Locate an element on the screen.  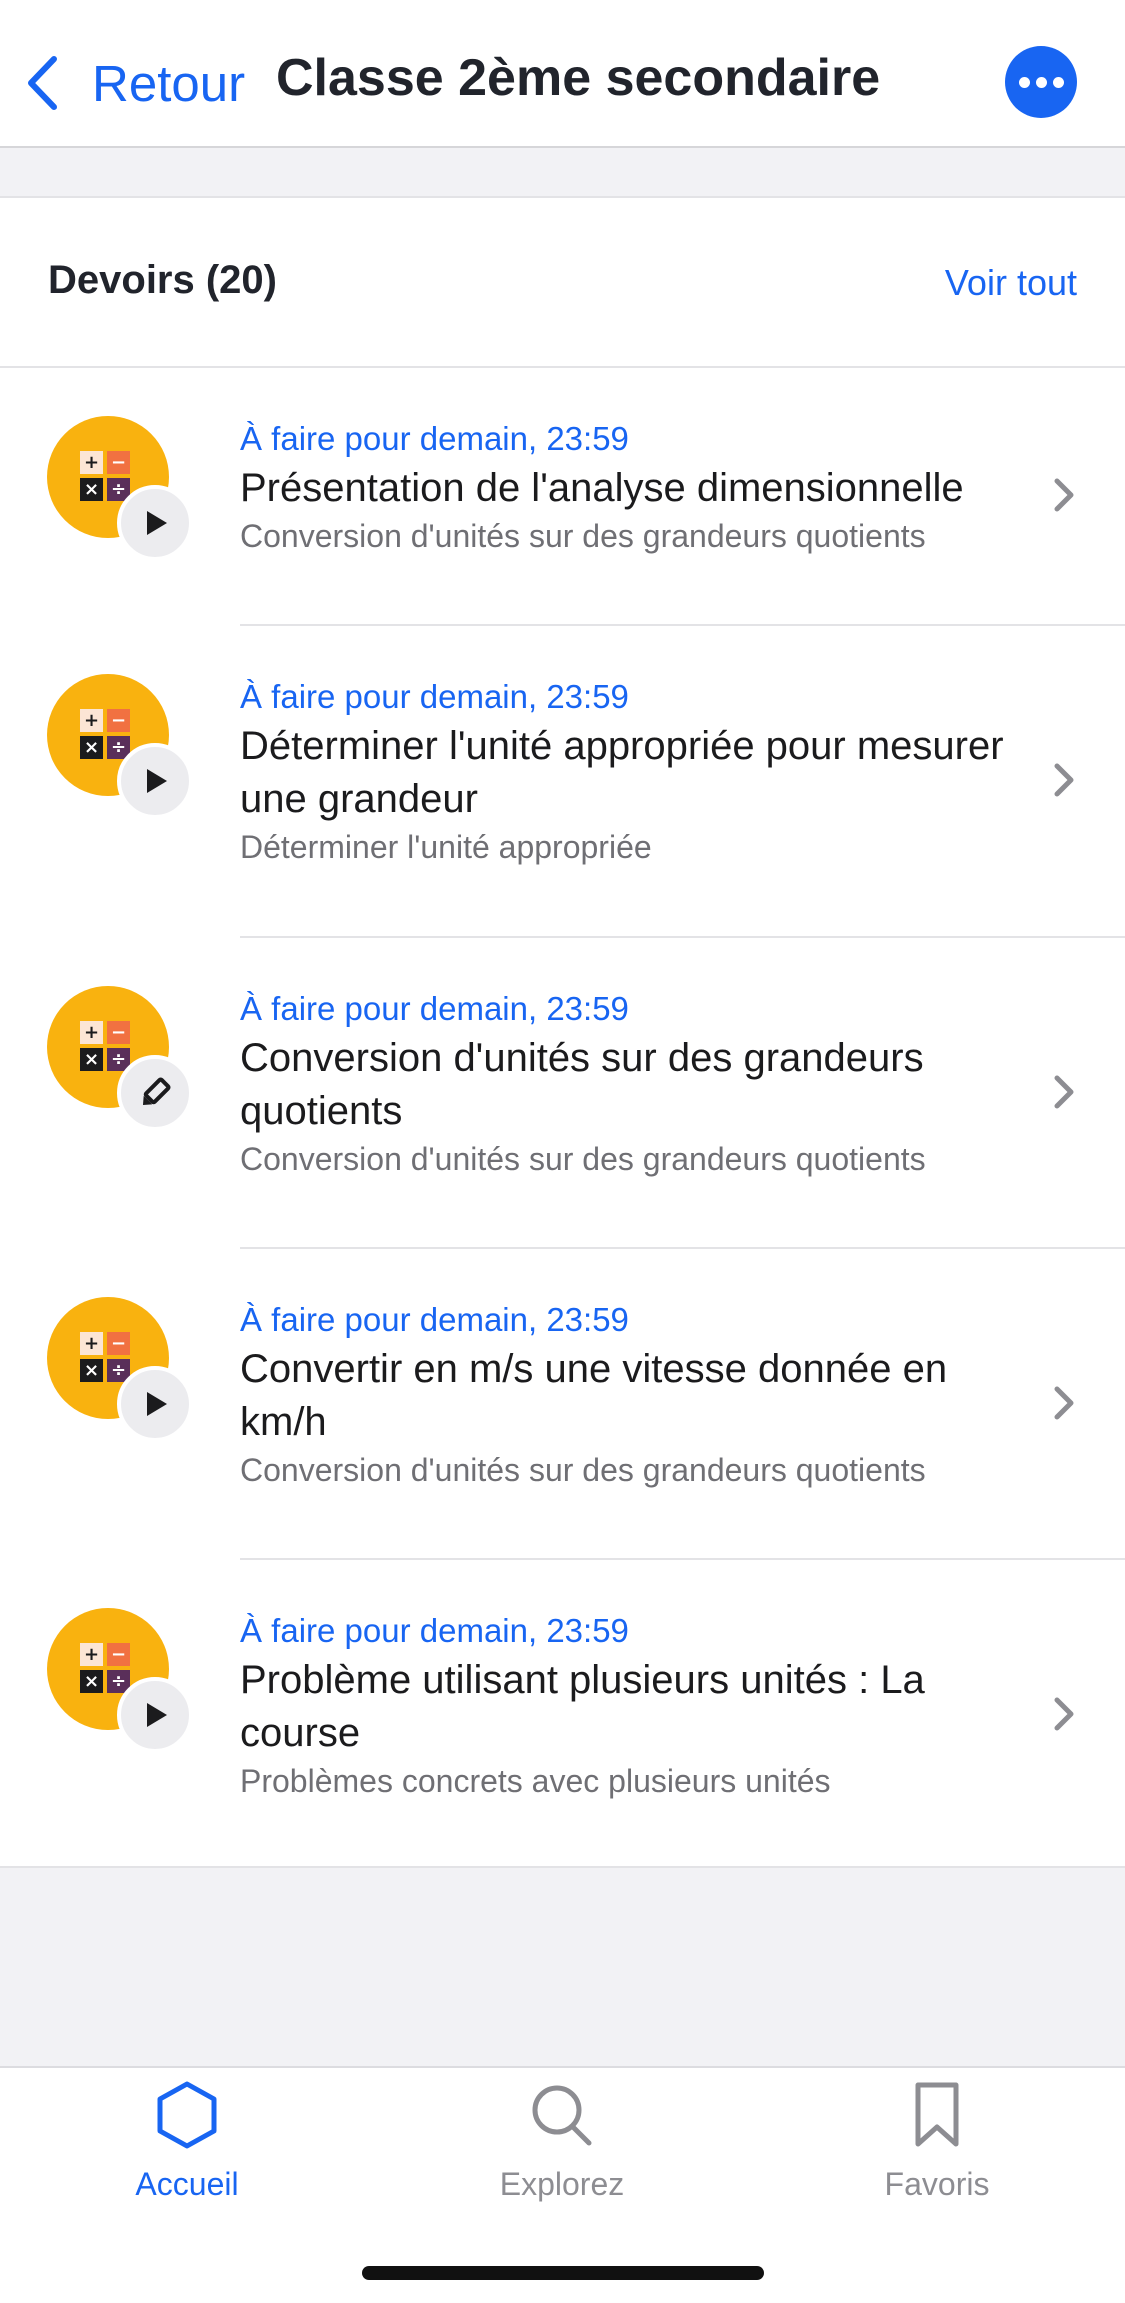
back-button: Retour is located at coordinates (133, 83).